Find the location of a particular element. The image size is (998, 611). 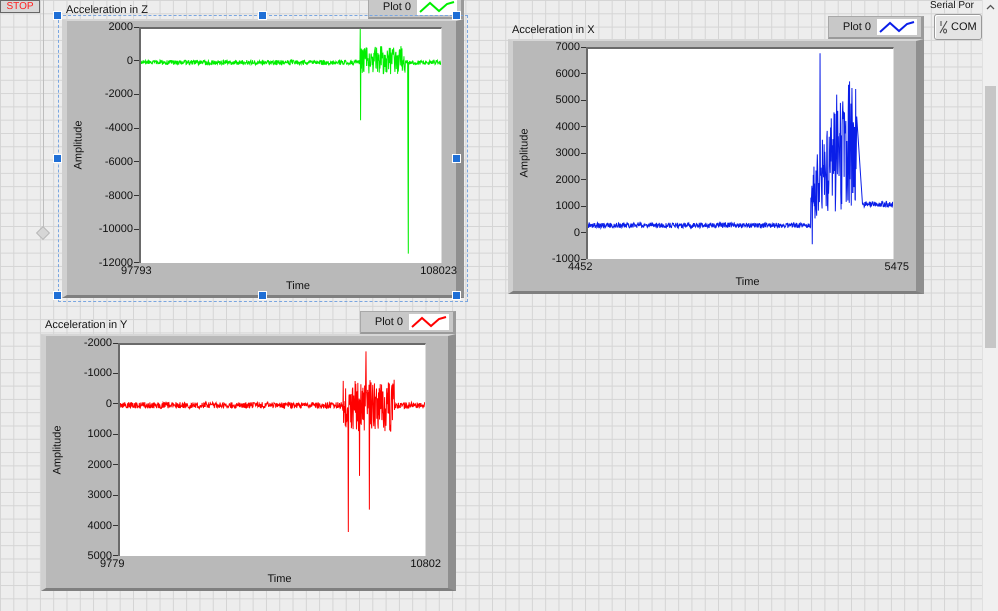

chart-title: Acceleration in X is located at coordinates (553, 30).